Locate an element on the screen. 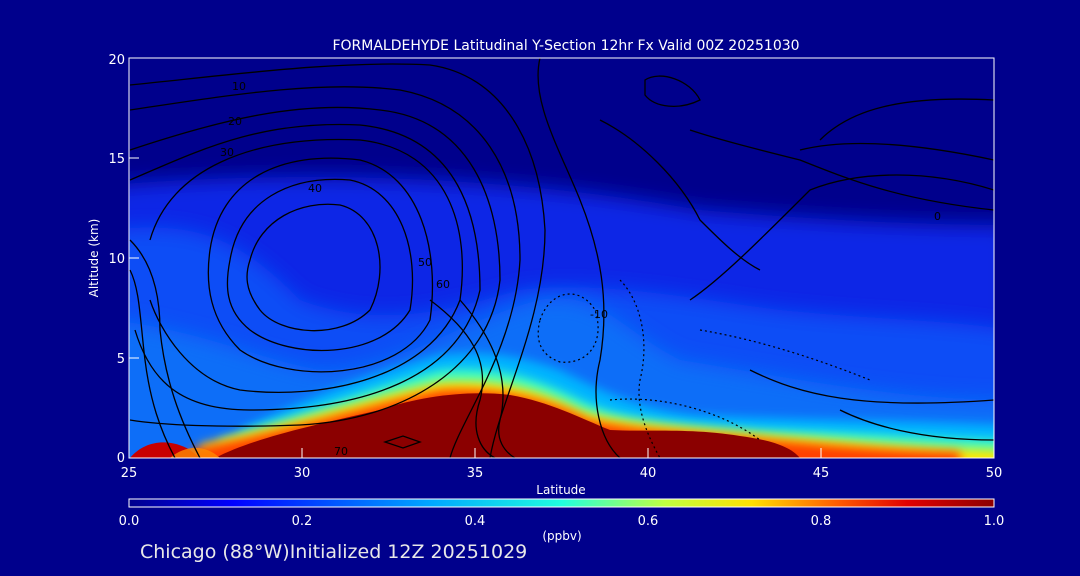 Image resolution: width=1080 pixels, height=576 pixels. contour-label: 70 is located at coordinates (341, 451).